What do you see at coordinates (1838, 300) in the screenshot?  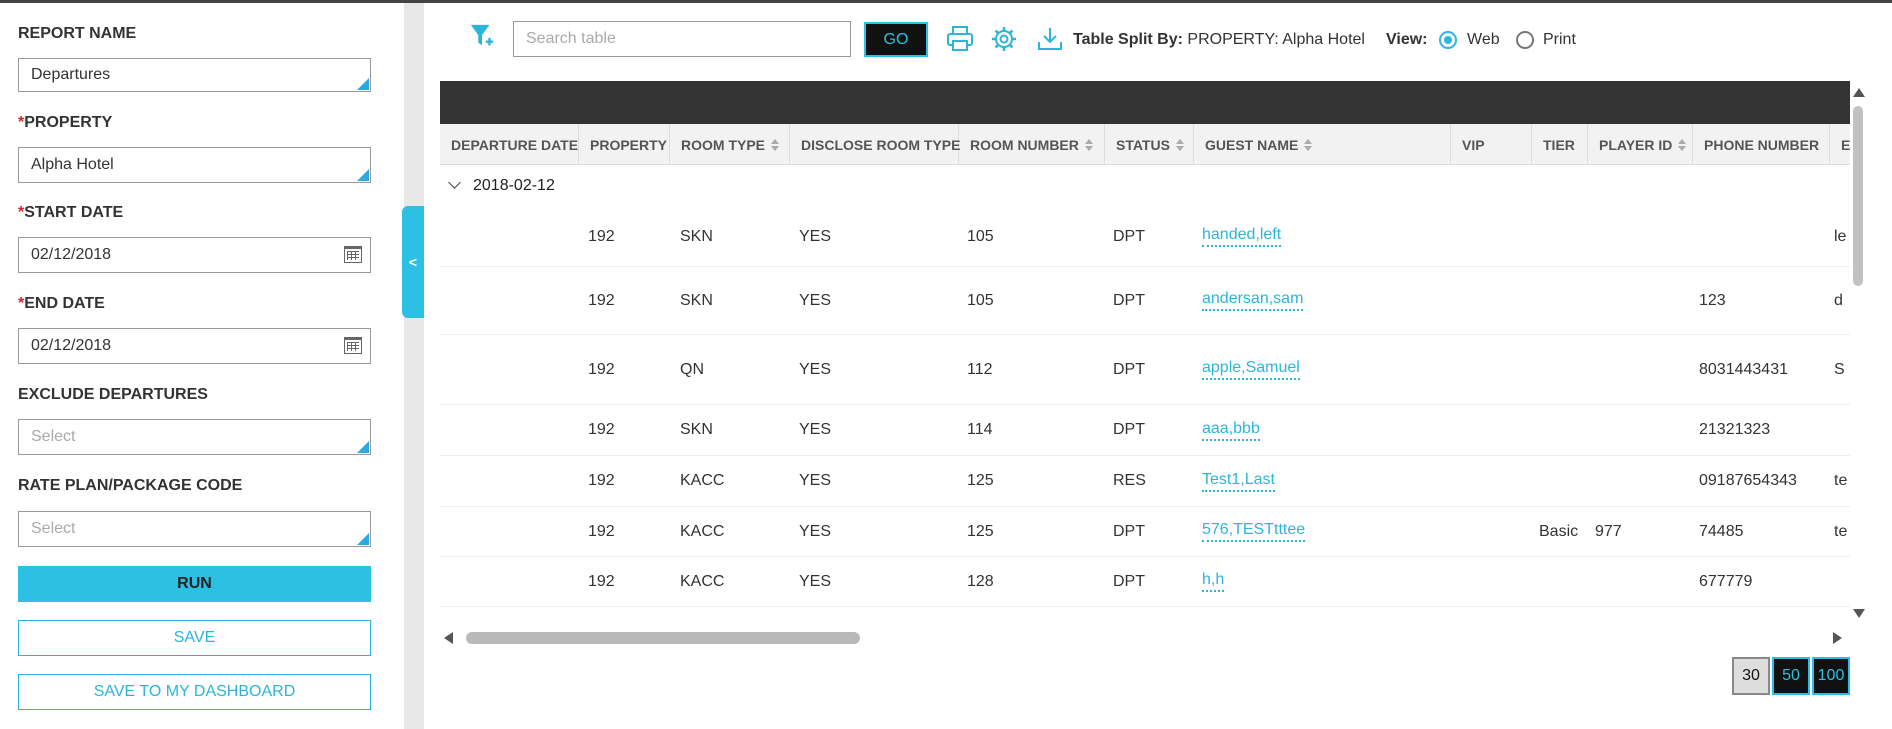 I see `cell-value: d` at bounding box center [1838, 300].